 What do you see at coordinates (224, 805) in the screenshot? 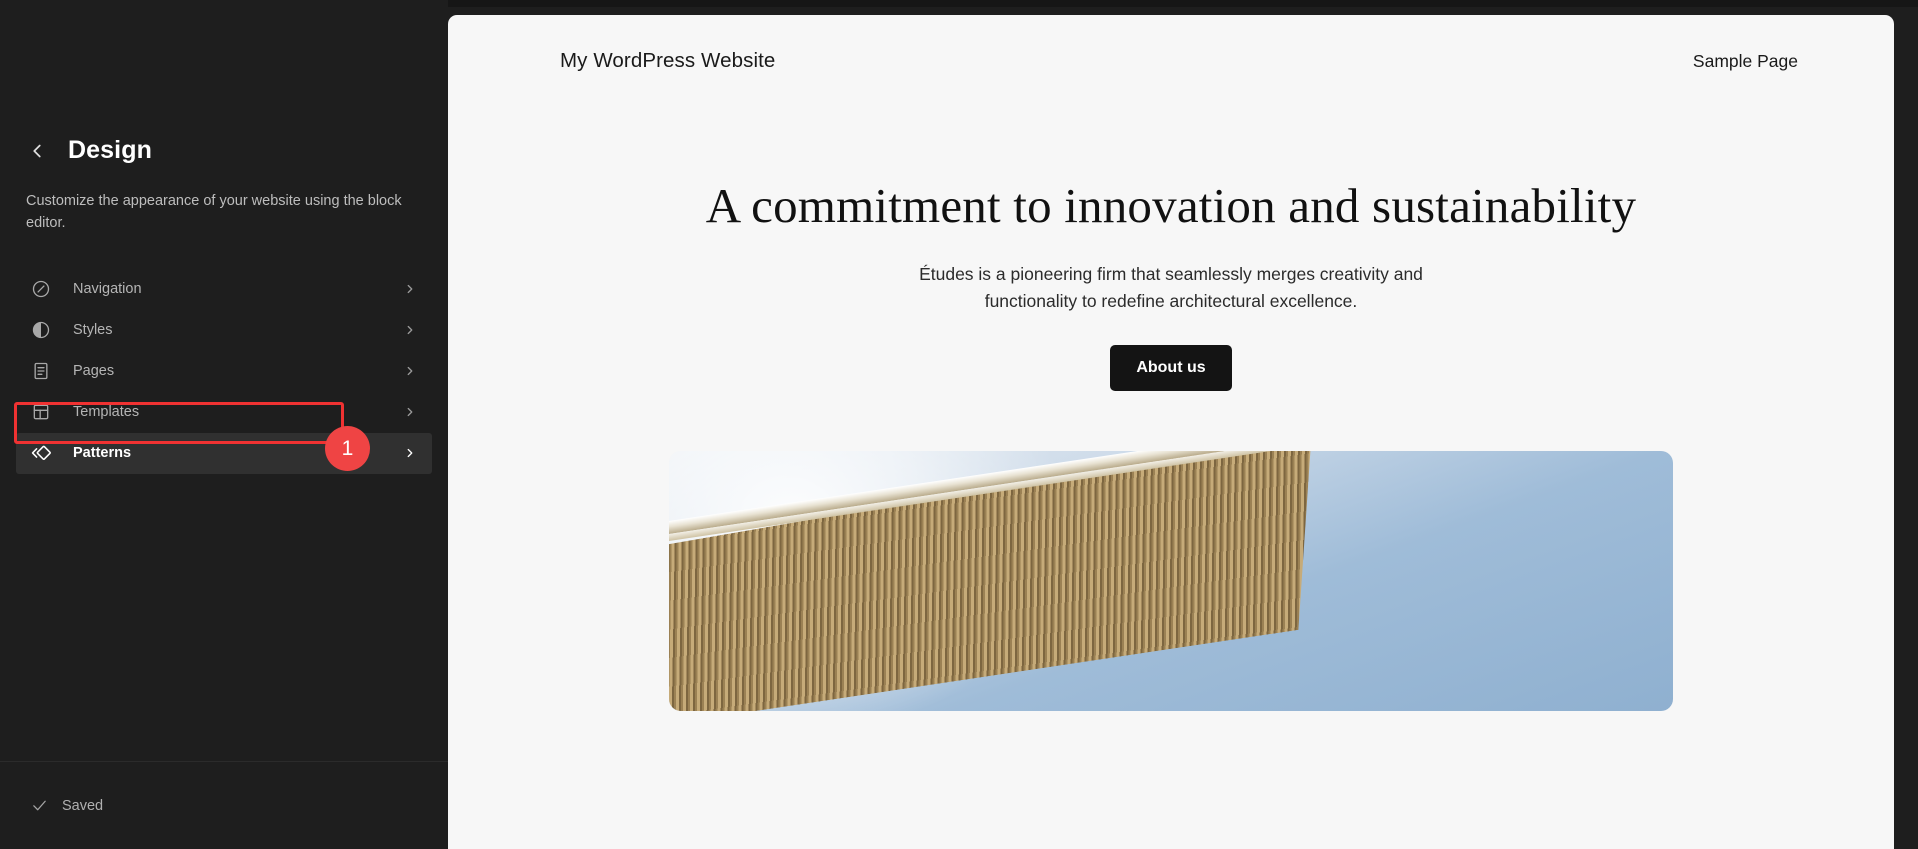
I see `sidebar-footer: Saved` at bounding box center [224, 805].